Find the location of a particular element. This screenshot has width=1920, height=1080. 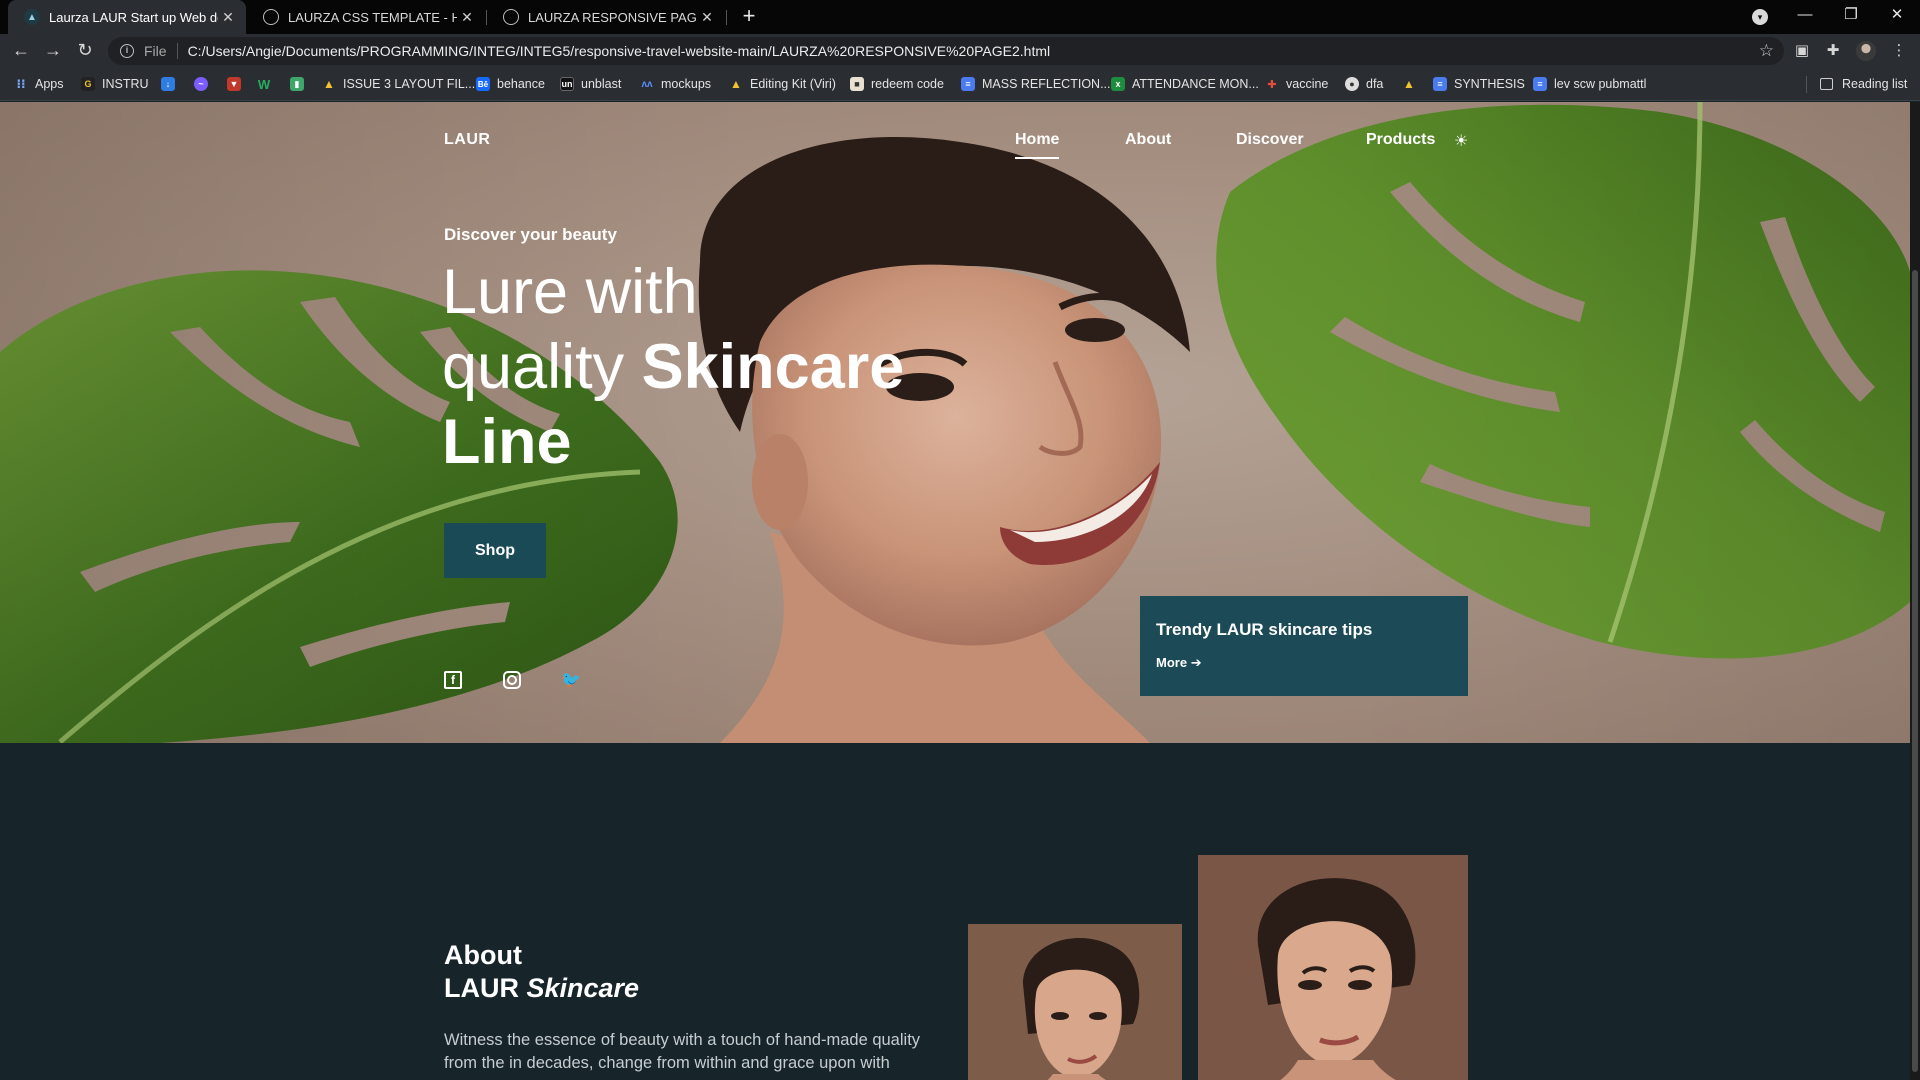

site-logo: LAUR is located at coordinates (467, 140).